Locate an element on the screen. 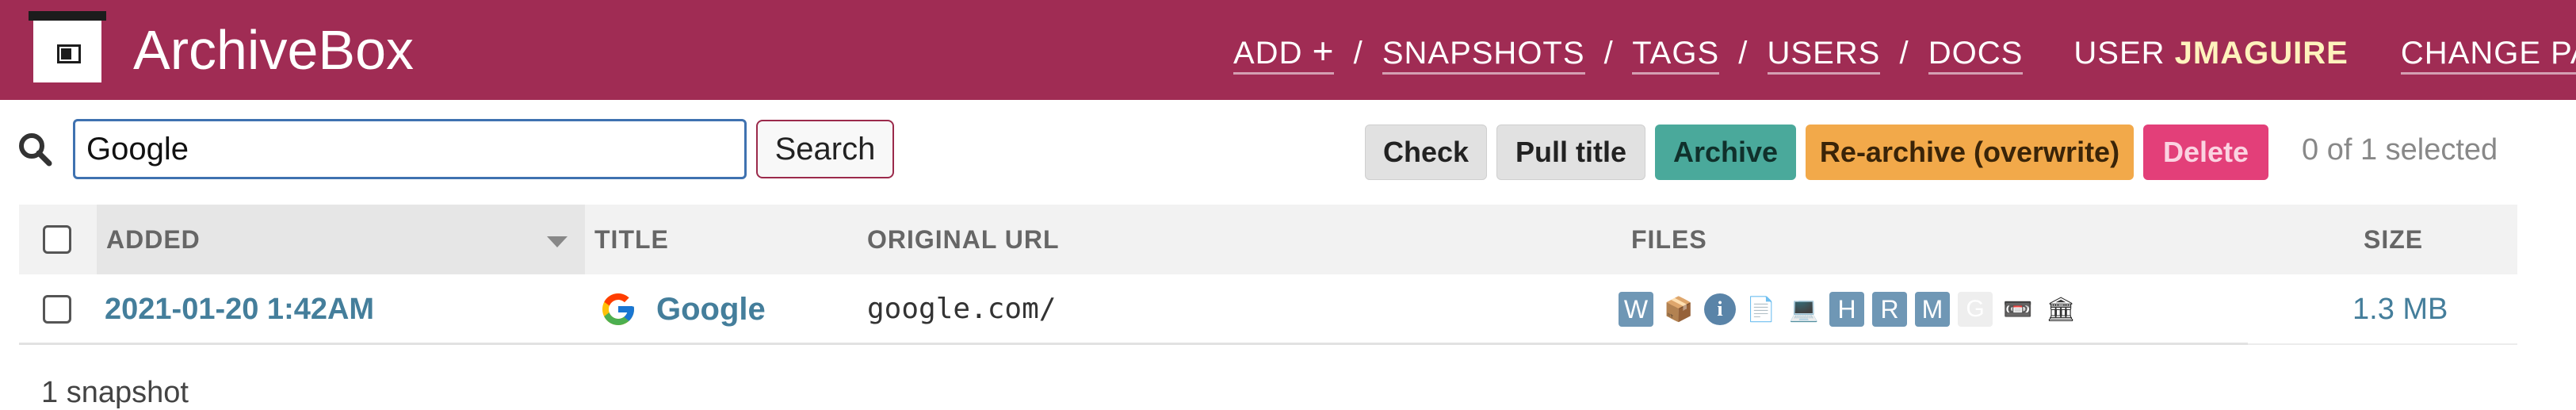  snapshot-count: 1 snapshot is located at coordinates (115, 392).